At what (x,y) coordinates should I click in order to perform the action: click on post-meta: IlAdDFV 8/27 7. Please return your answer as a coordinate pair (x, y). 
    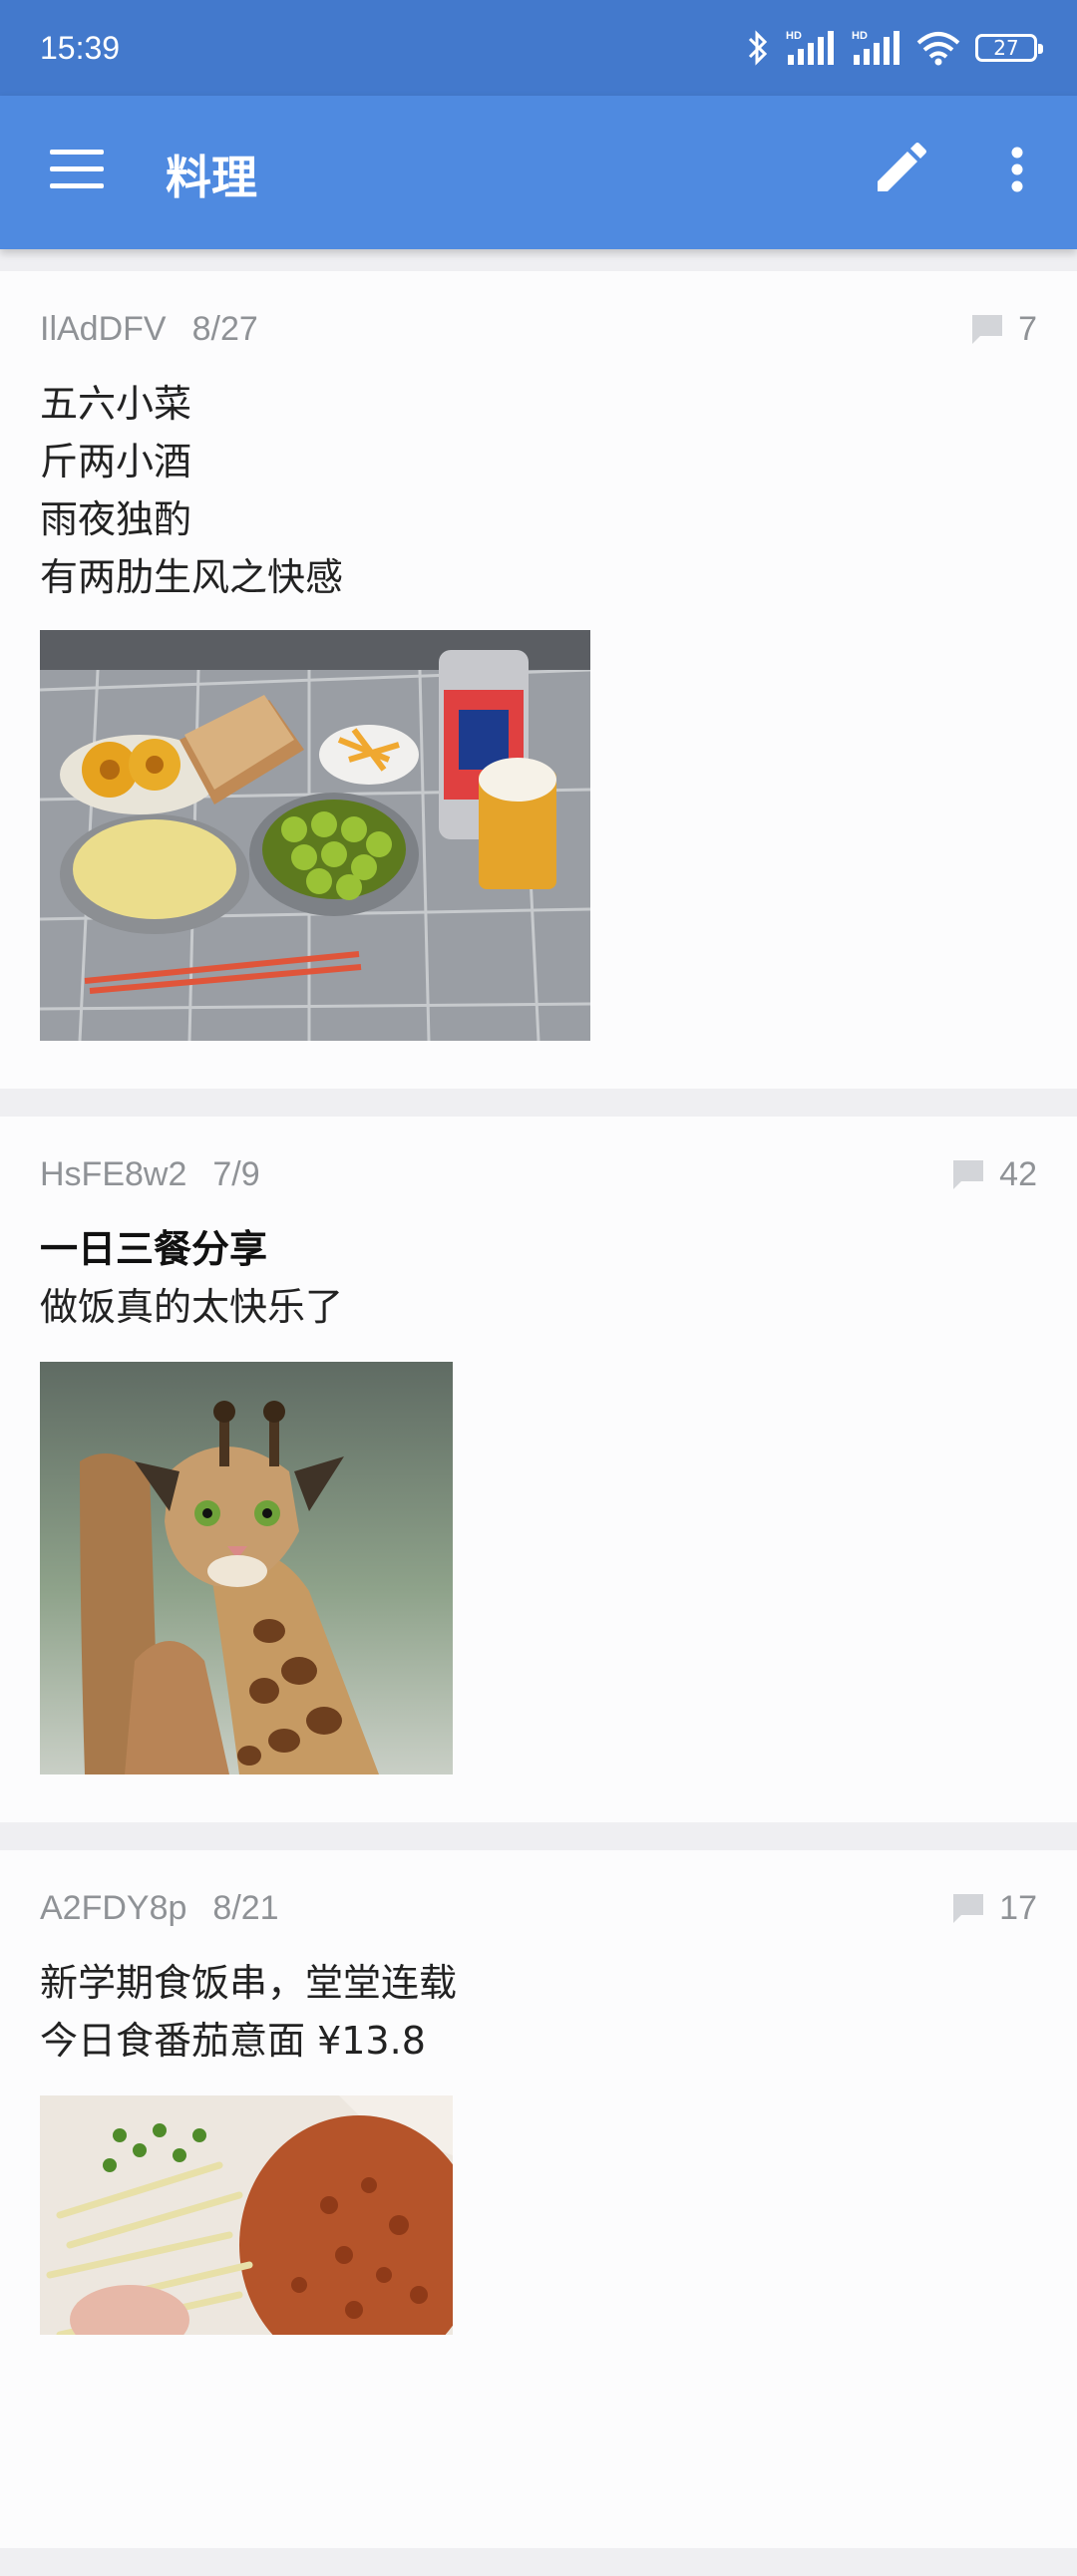
    Looking at the image, I should click on (538, 310).